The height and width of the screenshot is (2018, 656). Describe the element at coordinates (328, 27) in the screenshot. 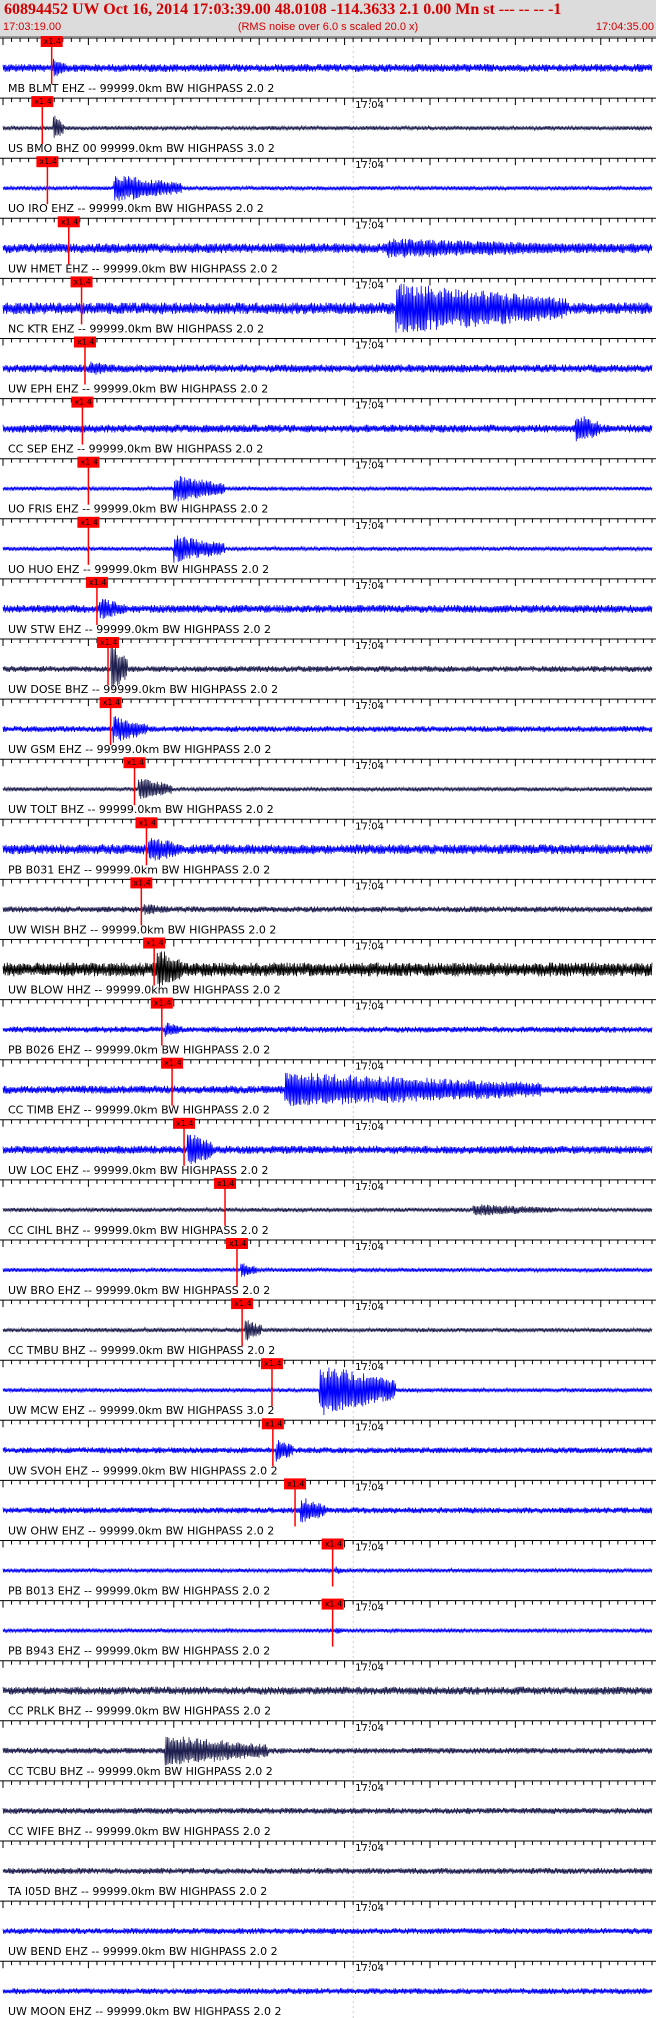

I see `scaling-note: (RMS noise over 6.0 s scaled 20.0 x)` at that location.